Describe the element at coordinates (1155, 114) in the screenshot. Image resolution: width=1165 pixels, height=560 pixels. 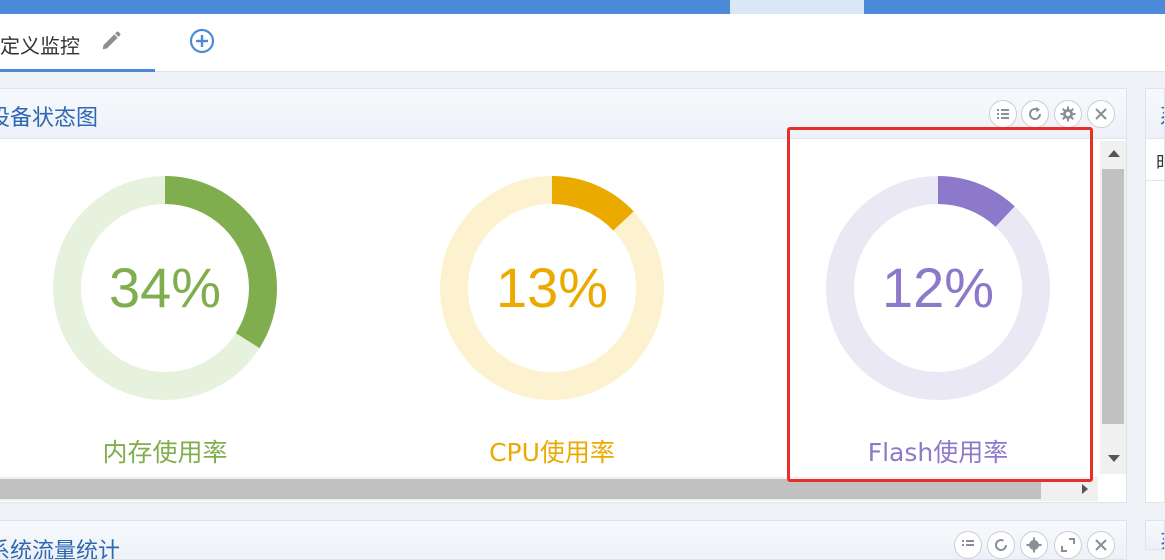
I see `side-panel-header: 系` at that location.